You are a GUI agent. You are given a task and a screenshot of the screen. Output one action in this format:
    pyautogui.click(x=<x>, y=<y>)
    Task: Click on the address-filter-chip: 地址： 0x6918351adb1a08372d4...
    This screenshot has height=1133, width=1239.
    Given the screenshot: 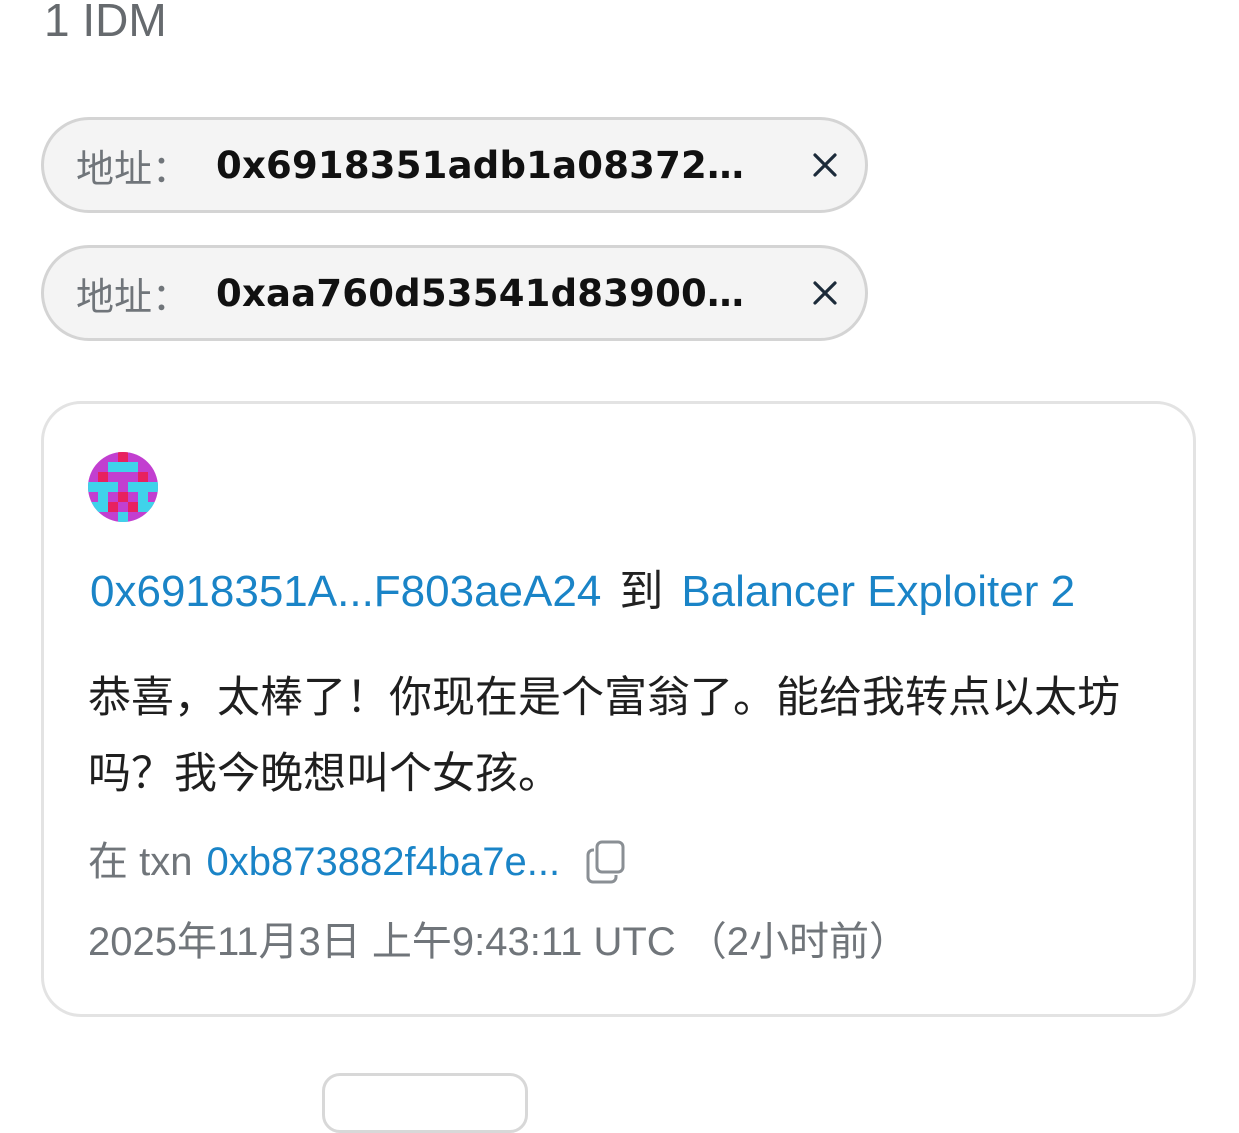 What is the action you would take?
    pyautogui.click(x=454, y=165)
    